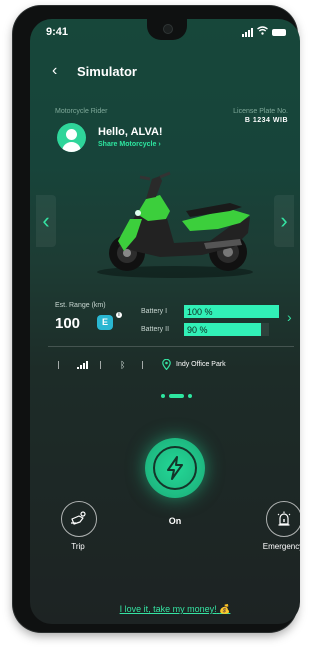 Image resolution: width=320 pixels, height=647 pixels. What do you see at coordinates (107, 71) in the screenshot?
I see `page-title: Simulator` at bounding box center [107, 71].